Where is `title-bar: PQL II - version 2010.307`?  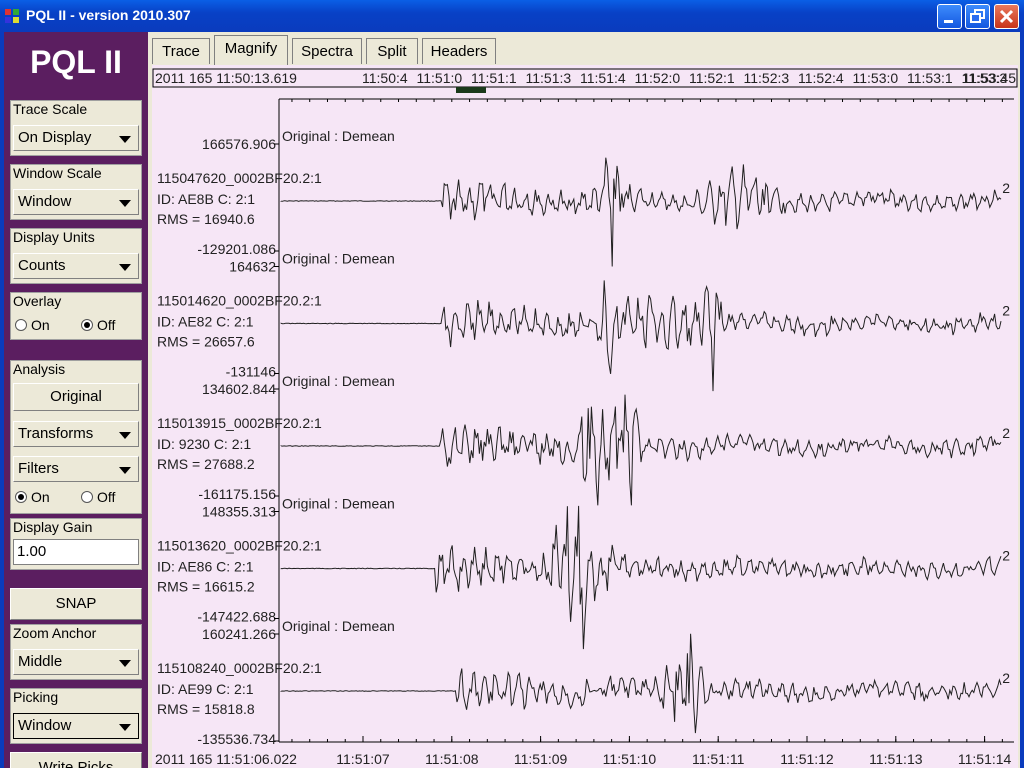 title-bar: PQL II - version 2010.307 is located at coordinates (512, 16).